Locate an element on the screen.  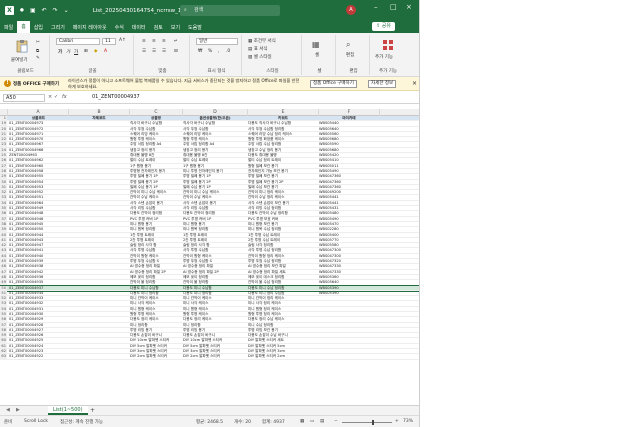
next-sheet-icon: ▶ is located at coordinates (18, 410).